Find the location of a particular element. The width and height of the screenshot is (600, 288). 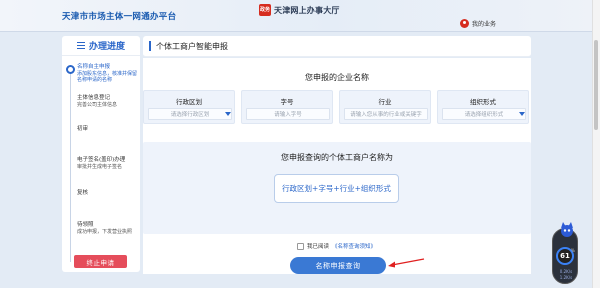

step-title: 名称自主申报 is located at coordinates (94, 67).